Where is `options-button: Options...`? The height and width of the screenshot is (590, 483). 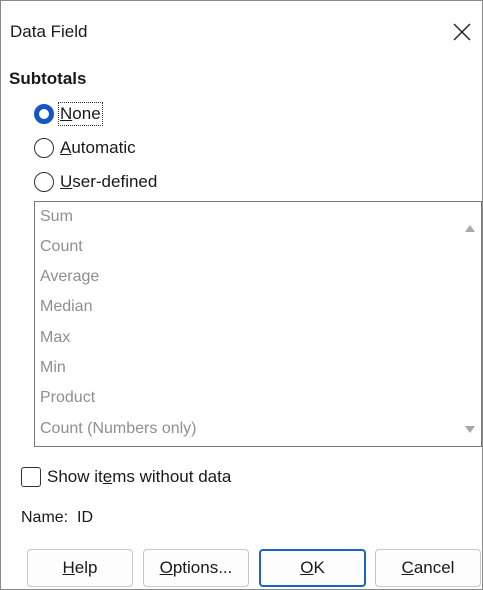
options-button: Options... is located at coordinates (196, 568).